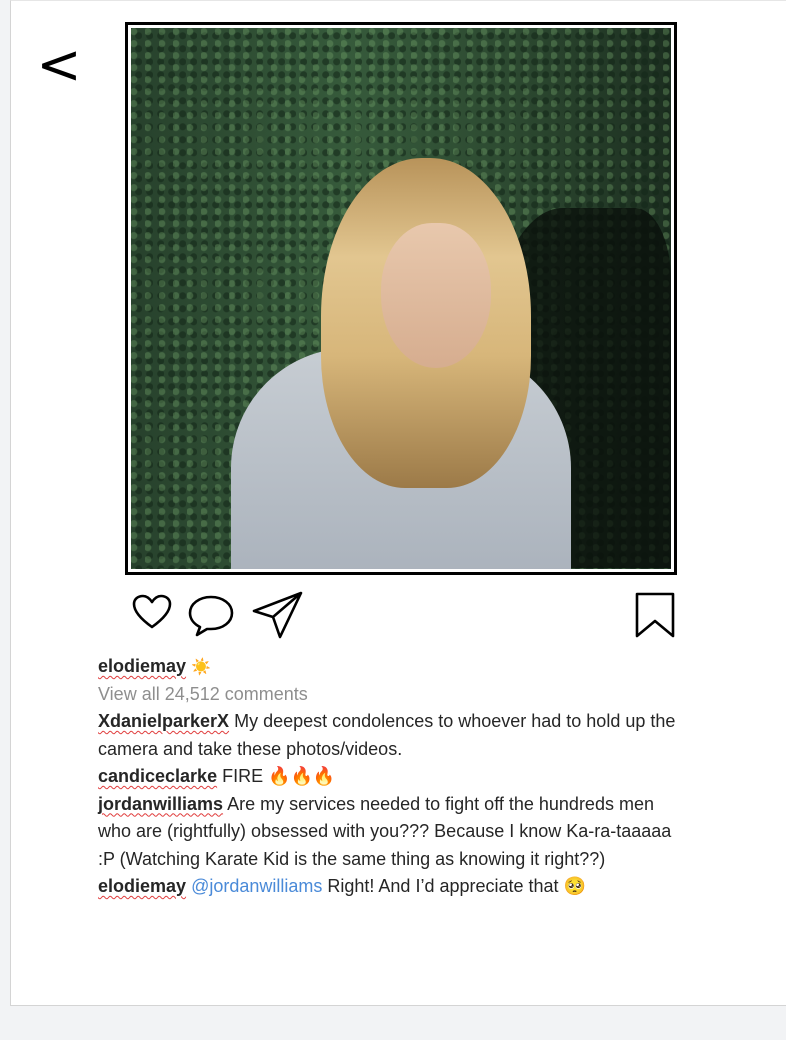 This screenshot has height=1040, width=786. I want to click on speech-bubble-icon, so click(211, 616).